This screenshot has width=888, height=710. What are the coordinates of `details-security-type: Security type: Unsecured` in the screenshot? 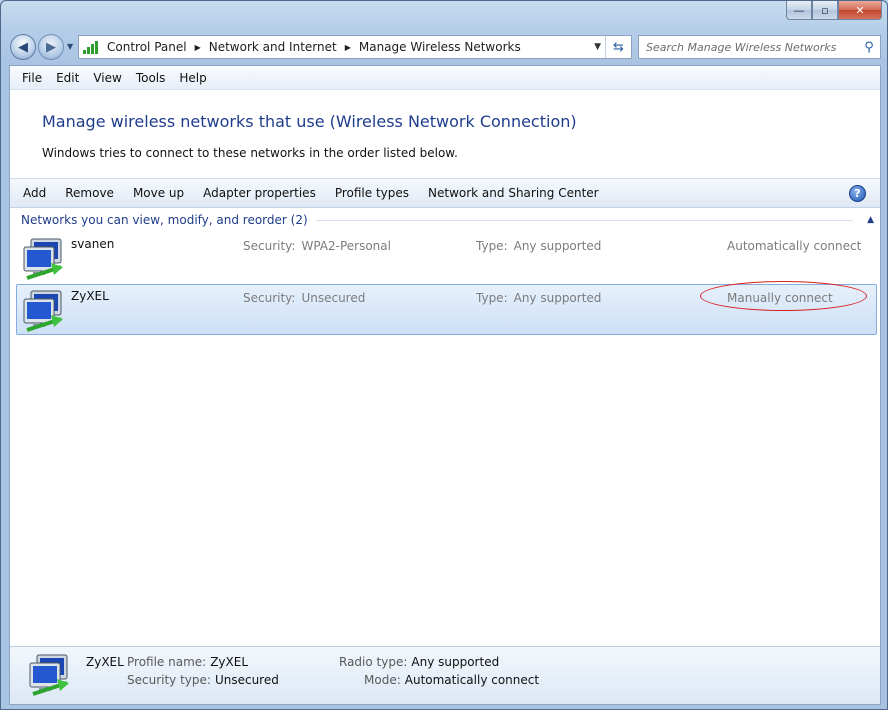 It's located at (203, 680).